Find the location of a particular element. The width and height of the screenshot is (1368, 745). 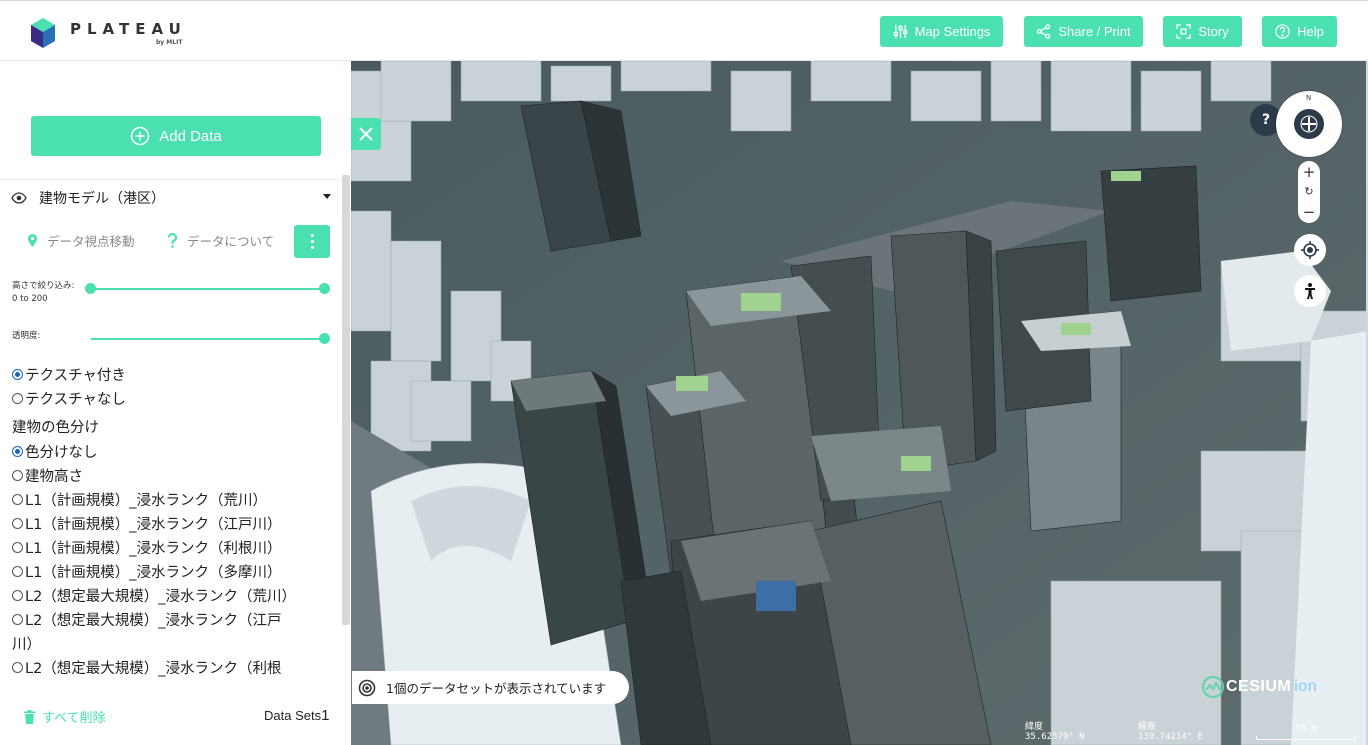

story-icon is located at coordinates (1184, 31).